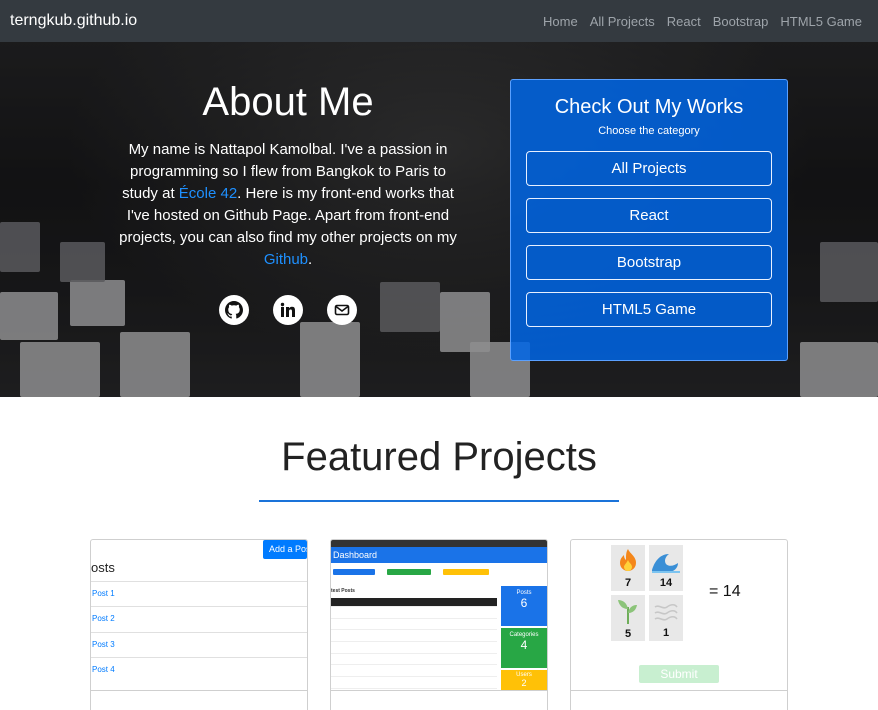 Image resolution: width=878 pixels, height=710 pixels. I want to click on list-item: Post 3, so click(199, 644).